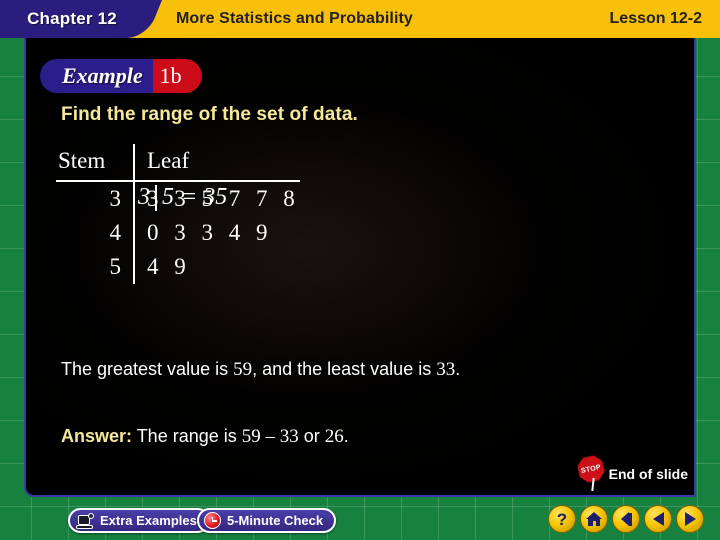 Image resolution: width=720 pixels, height=540 pixels. Describe the element at coordinates (147, 369) in the screenshot. I see `statement-text-a: The greatest value is` at that location.